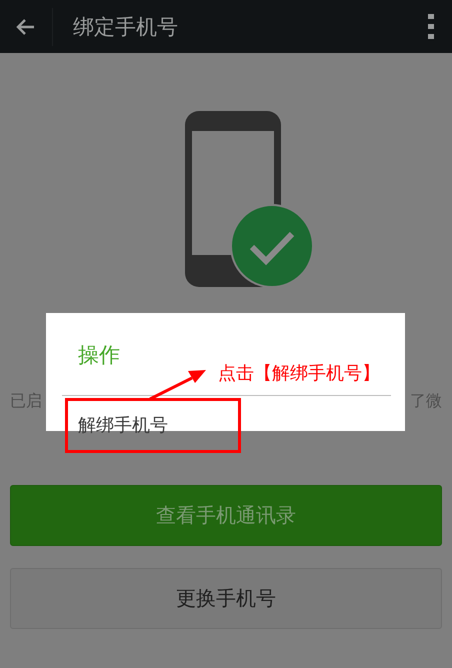 This screenshot has width=452, height=668. Describe the element at coordinates (226, 515) in the screenshot. I see `view-contacts-button: 查看手机通讯录` at that location.